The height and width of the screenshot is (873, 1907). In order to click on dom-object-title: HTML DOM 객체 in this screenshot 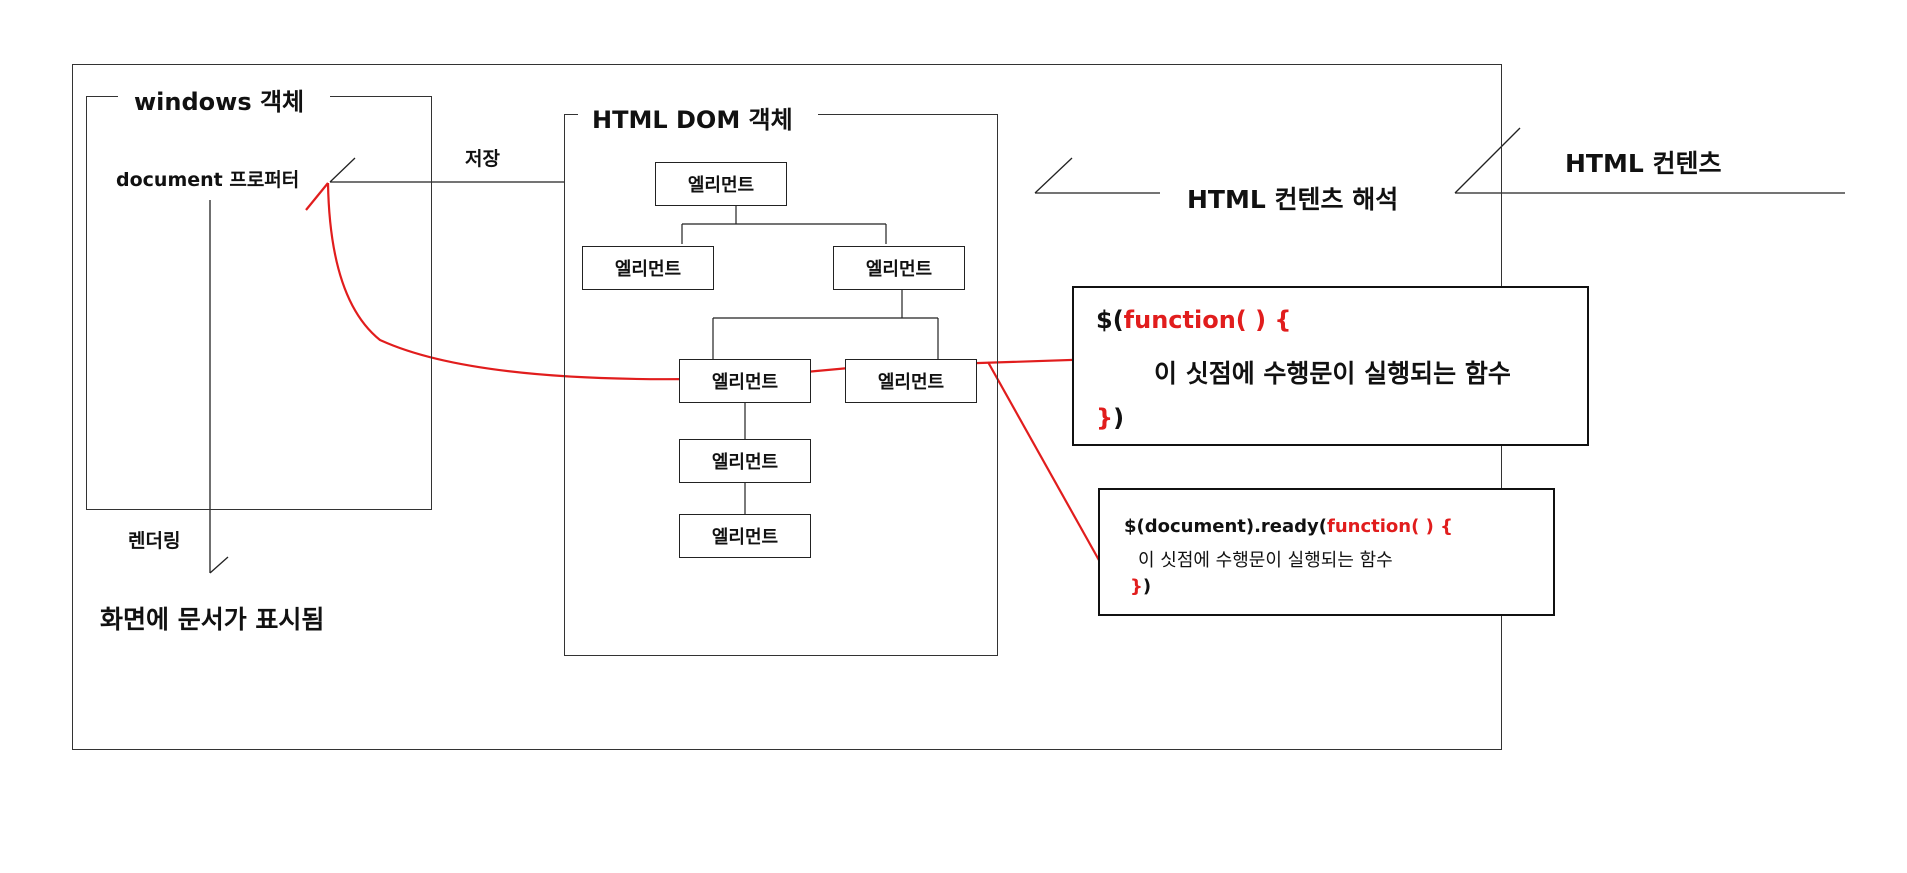, I will do `click(692, 120)`.